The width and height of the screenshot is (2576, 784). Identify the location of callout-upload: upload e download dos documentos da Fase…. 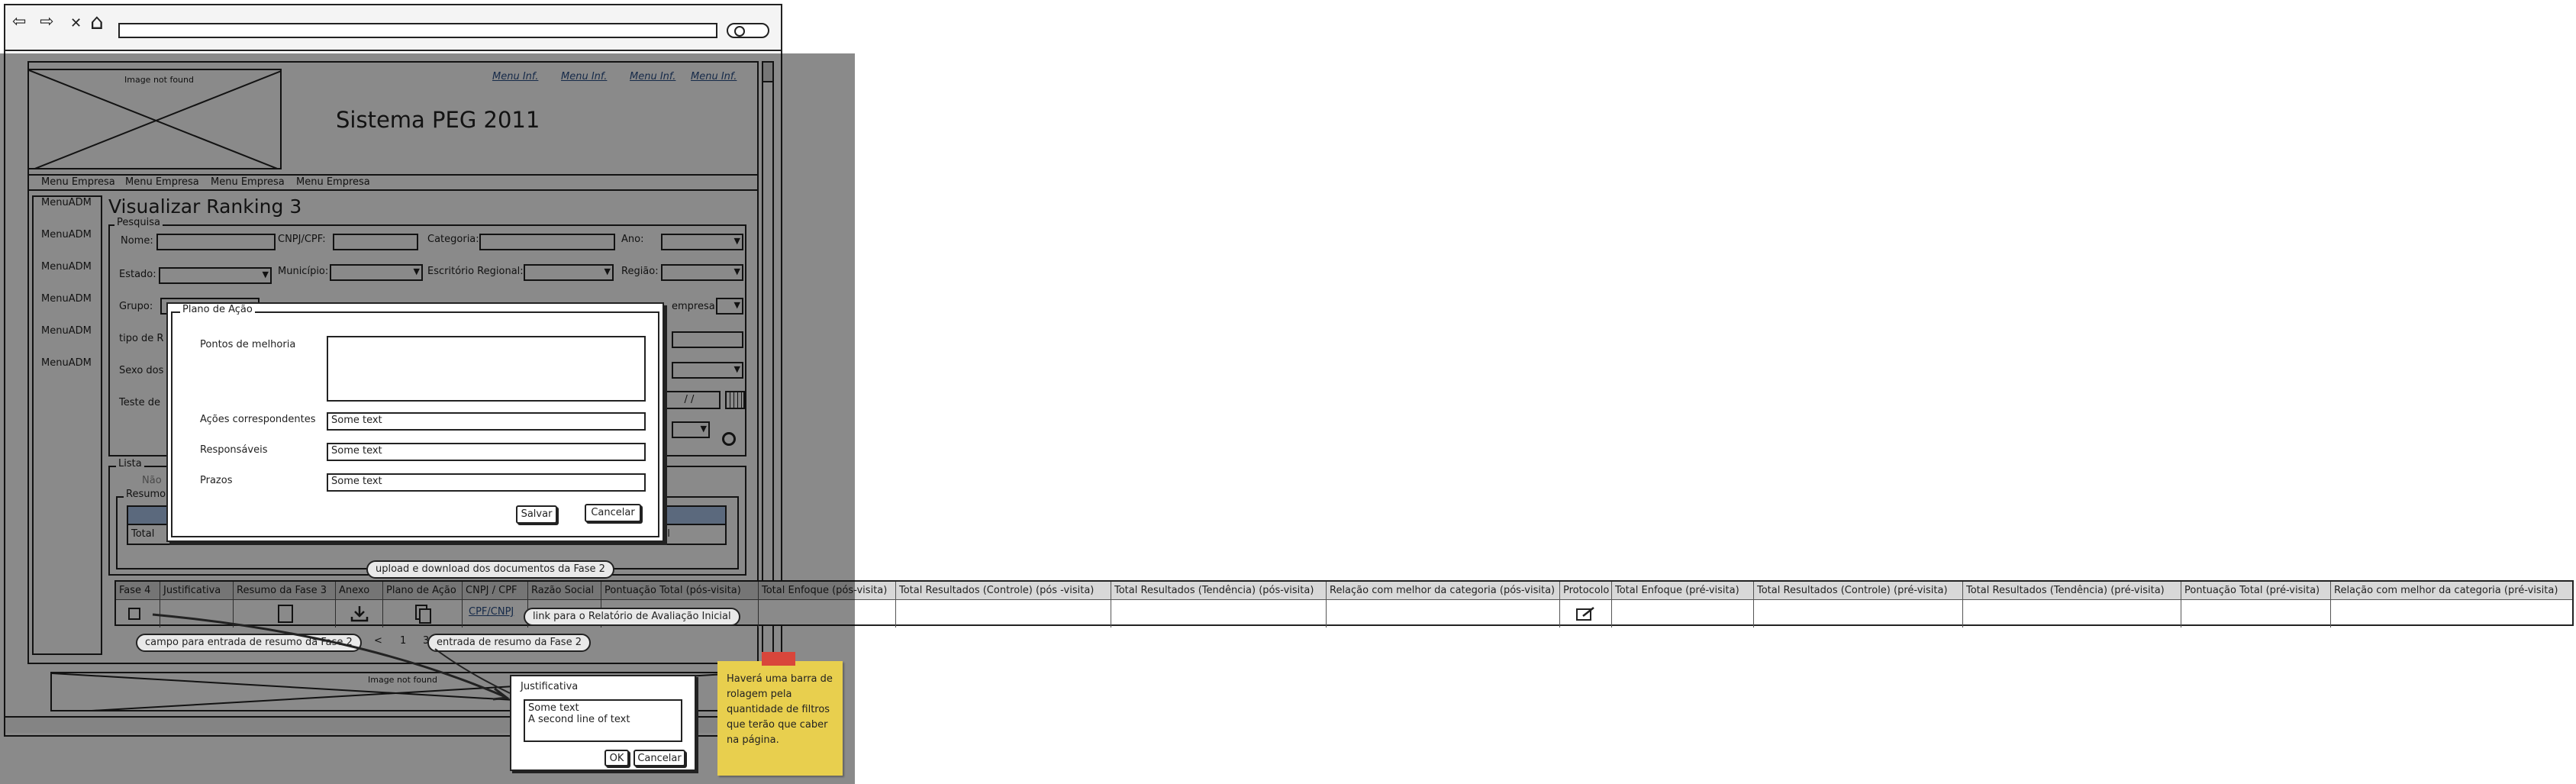
(490, 569).